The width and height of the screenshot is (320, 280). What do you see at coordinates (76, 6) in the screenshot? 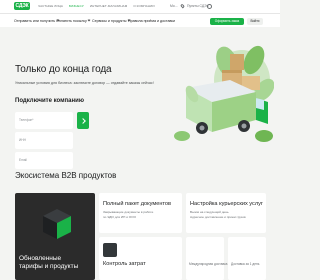
I see `nav-business: БИЗНЕСУ` at bounding box center [76, 6].